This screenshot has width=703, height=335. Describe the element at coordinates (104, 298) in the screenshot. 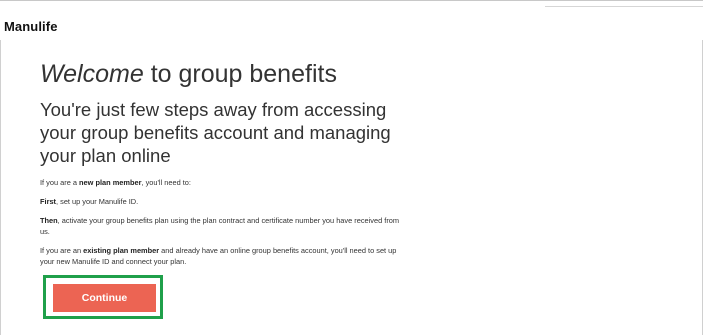

I see `continue-button: Continue` at that location.